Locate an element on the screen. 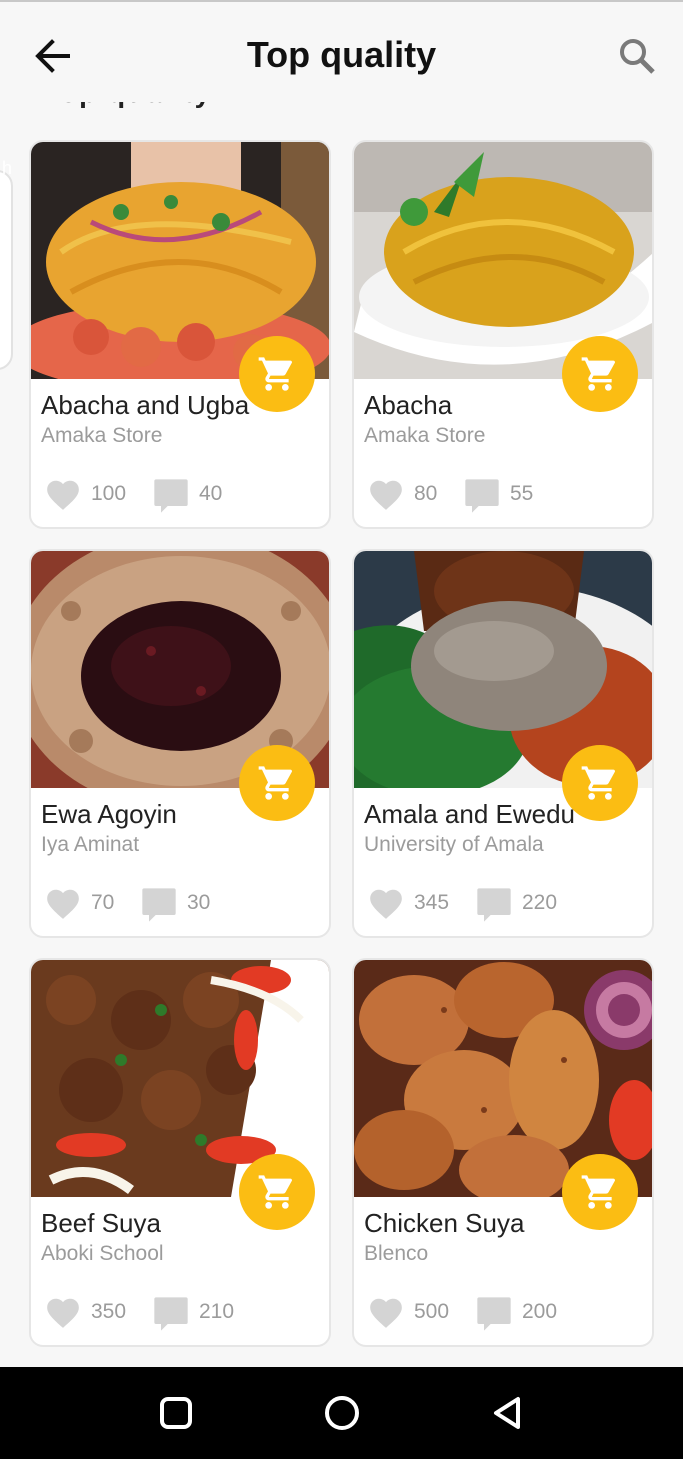 This screenshot has height=1459, width=683. food-title: Abacha and Ugba is located at coordinates (145, 405).